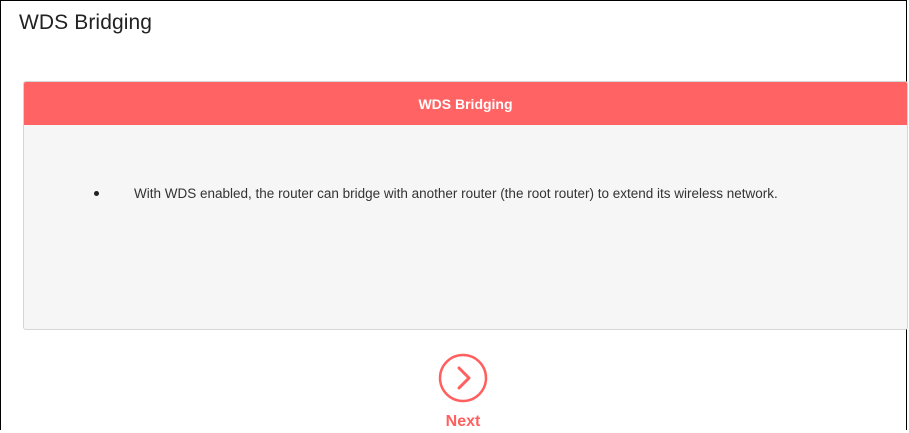  Describe the element at coordinates (463, 422) in the screenshot. I see `next-label: Next` at that location.